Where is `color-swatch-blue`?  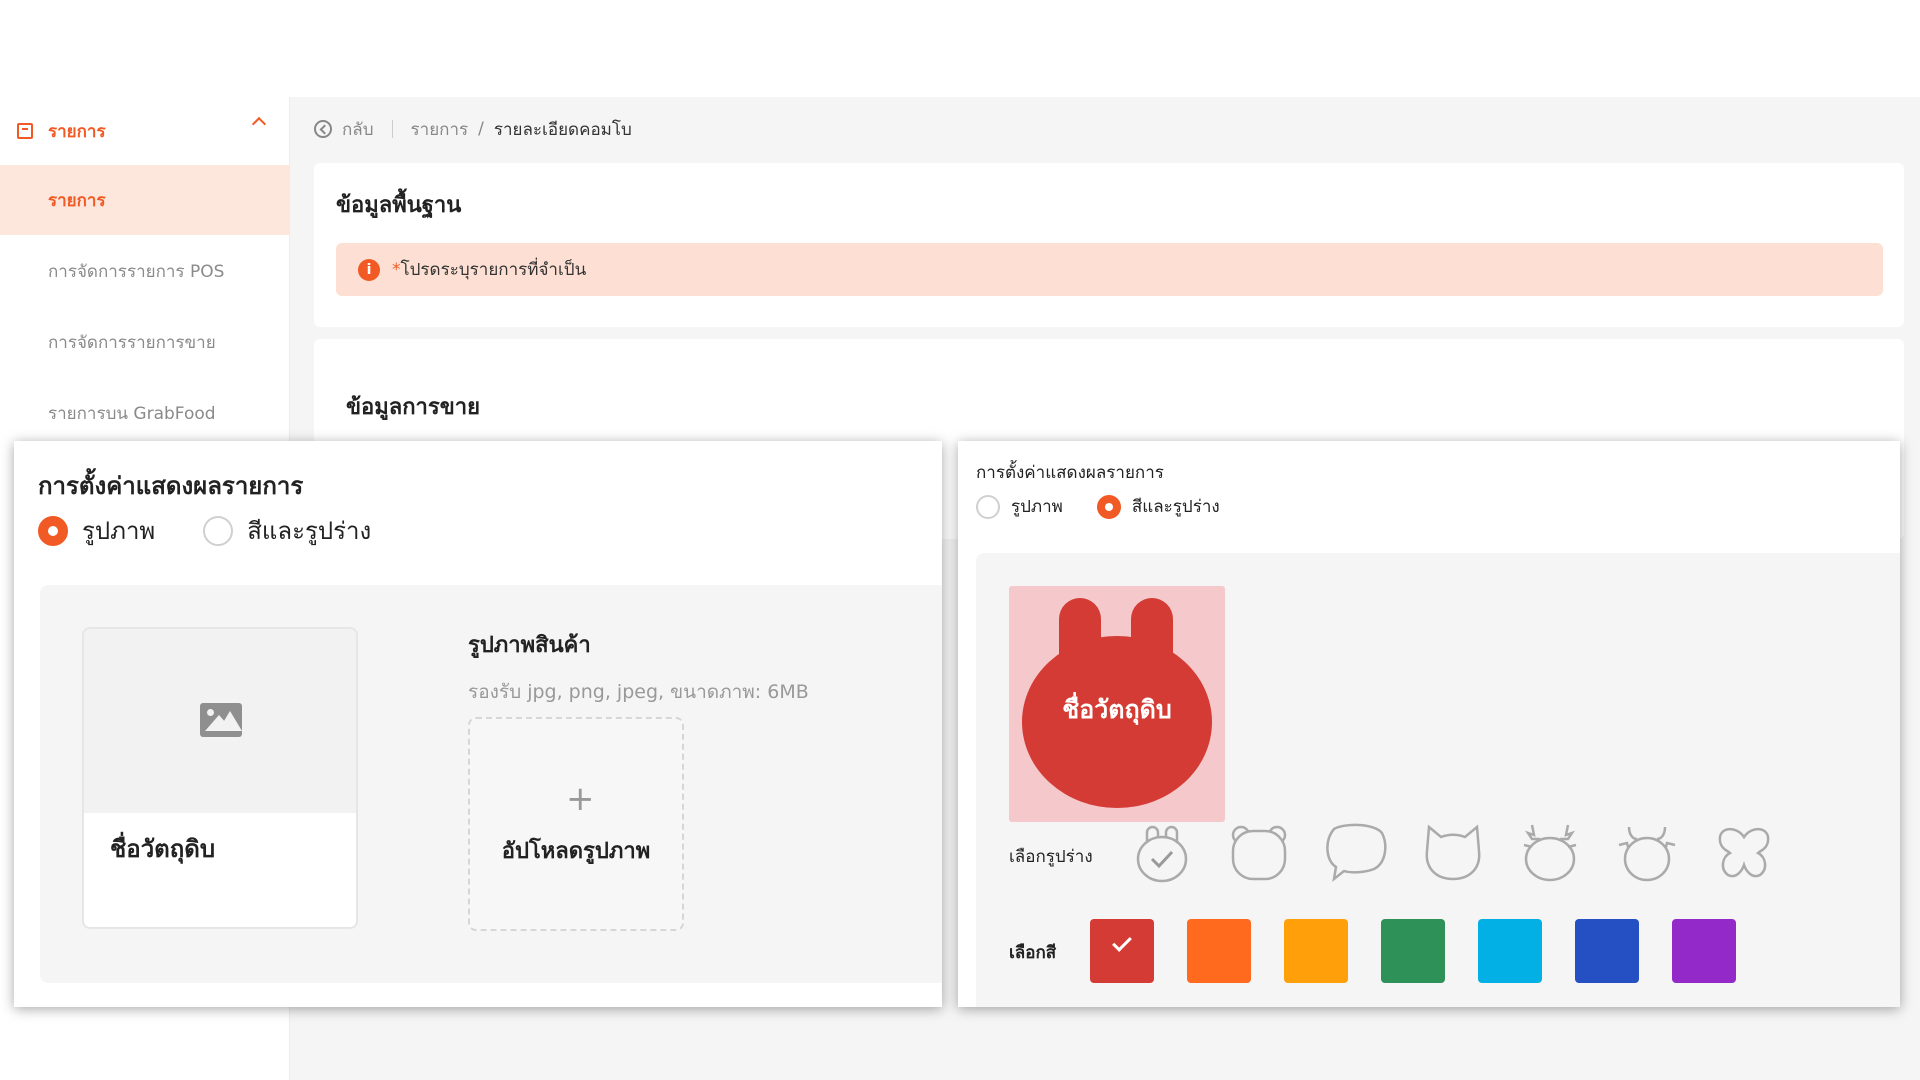
color-swatch-blue is located at coordinates (1607, 951).